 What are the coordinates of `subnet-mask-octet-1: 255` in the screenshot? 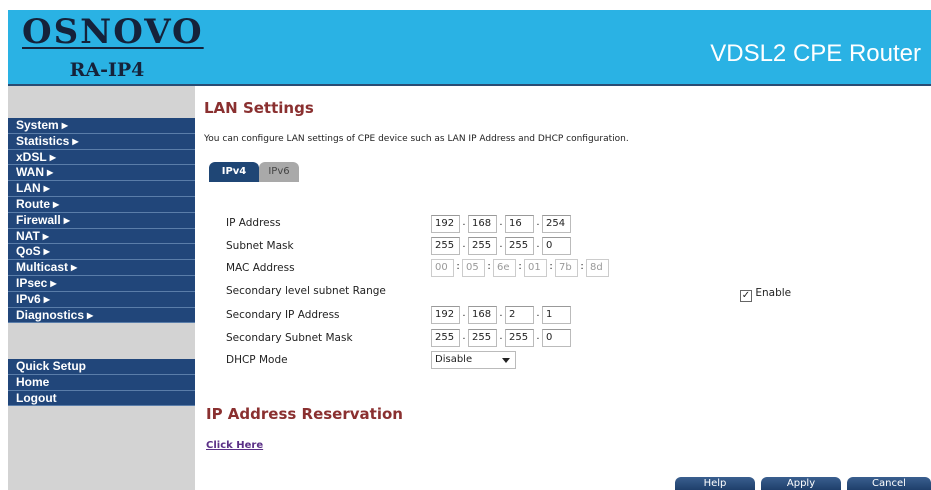 It's located at (445, 246).